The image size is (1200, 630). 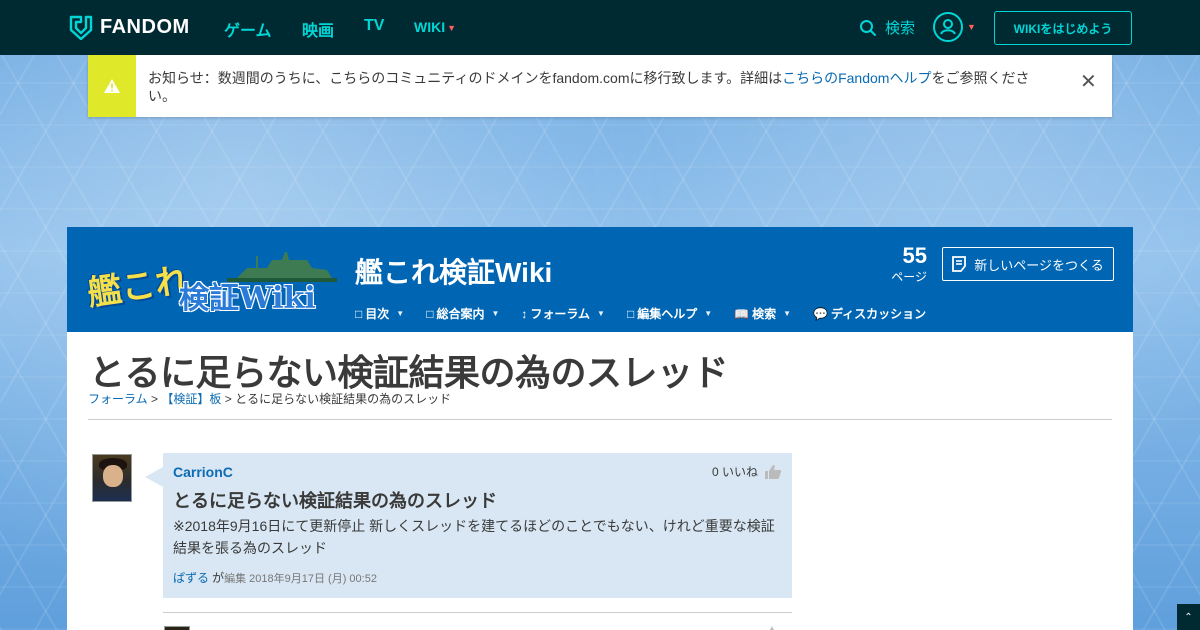 I want to click on local-nav-search-label: 検索, so click(x=764, y=314).